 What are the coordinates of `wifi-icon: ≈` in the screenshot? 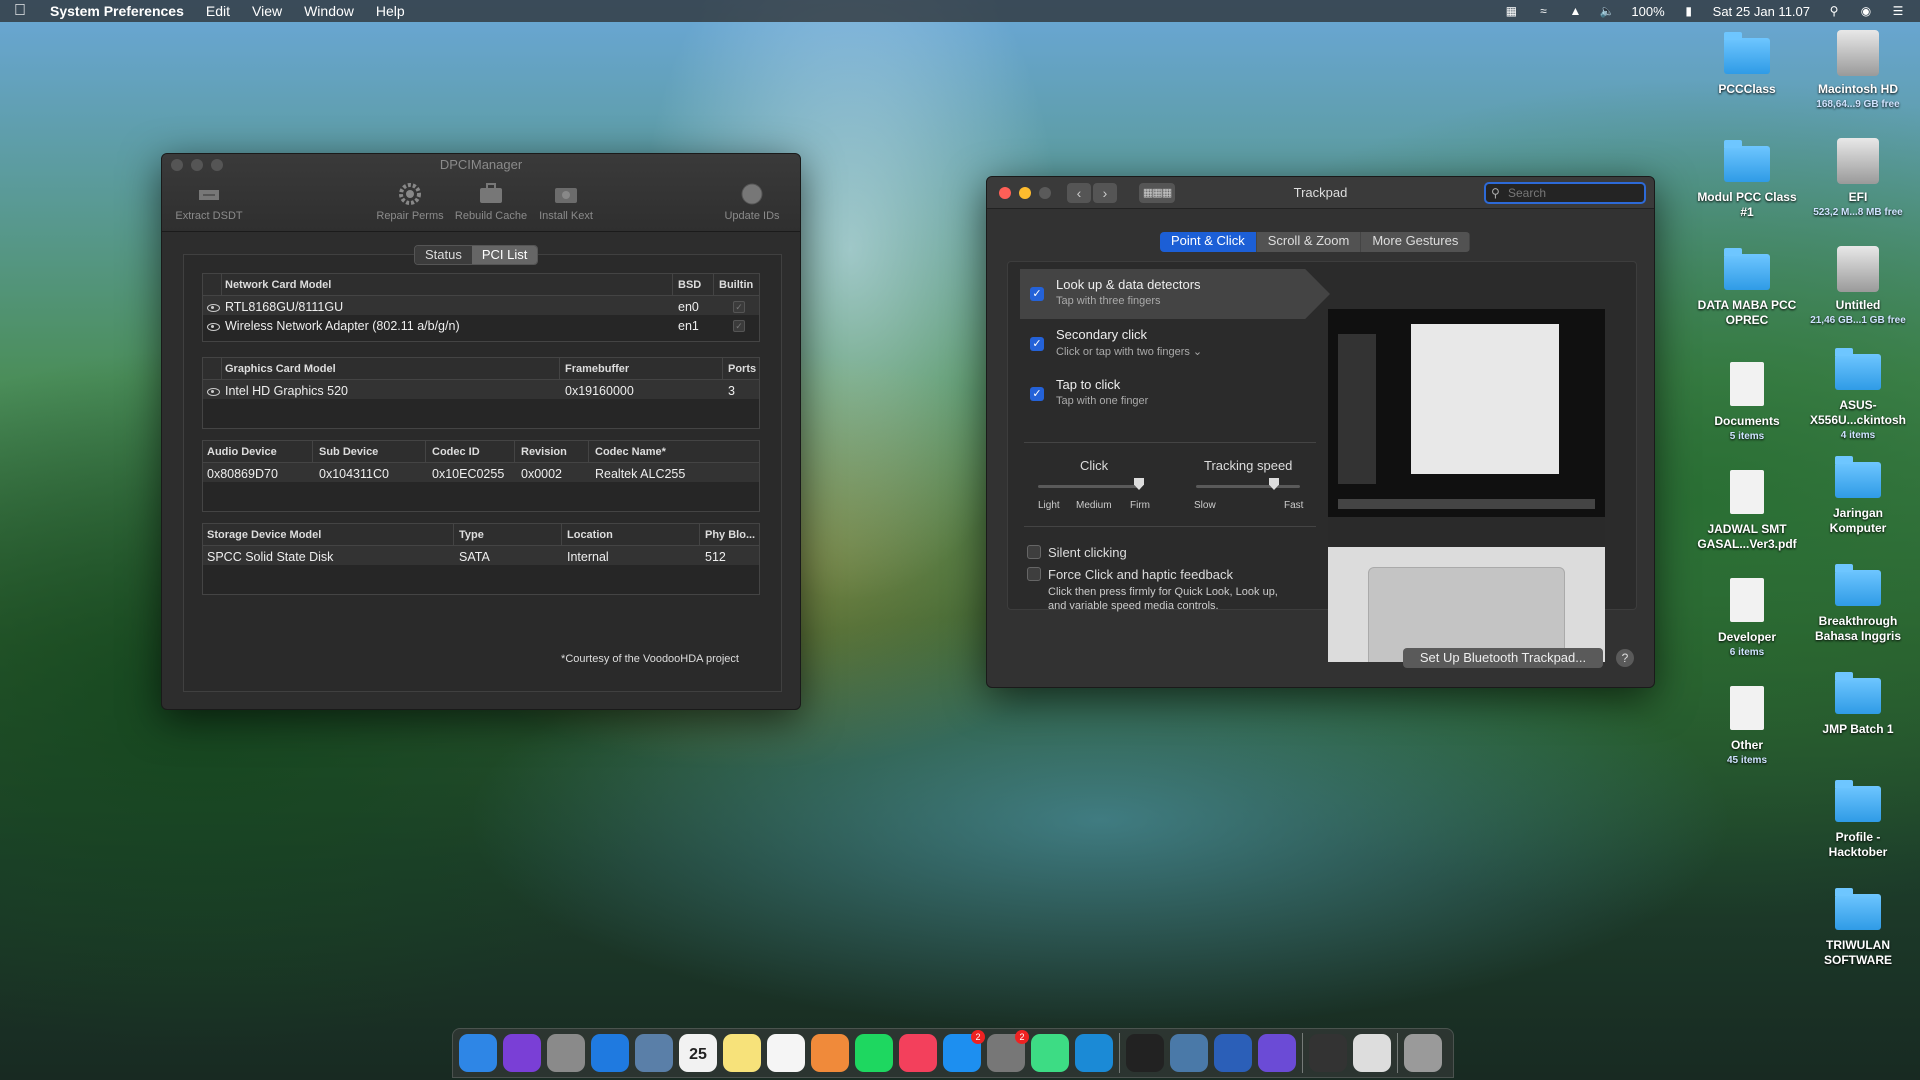 It's located at (1543, 11).